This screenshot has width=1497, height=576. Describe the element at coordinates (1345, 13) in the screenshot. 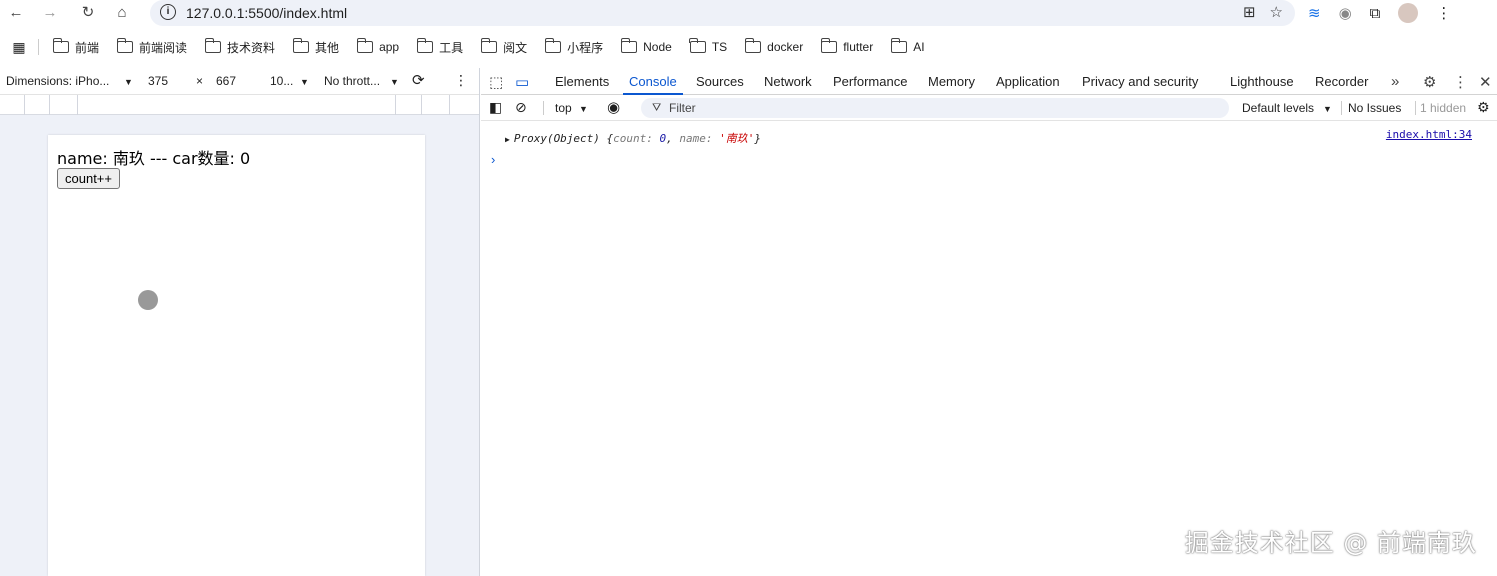

I see `extension-record-icon: ◉` at that location.